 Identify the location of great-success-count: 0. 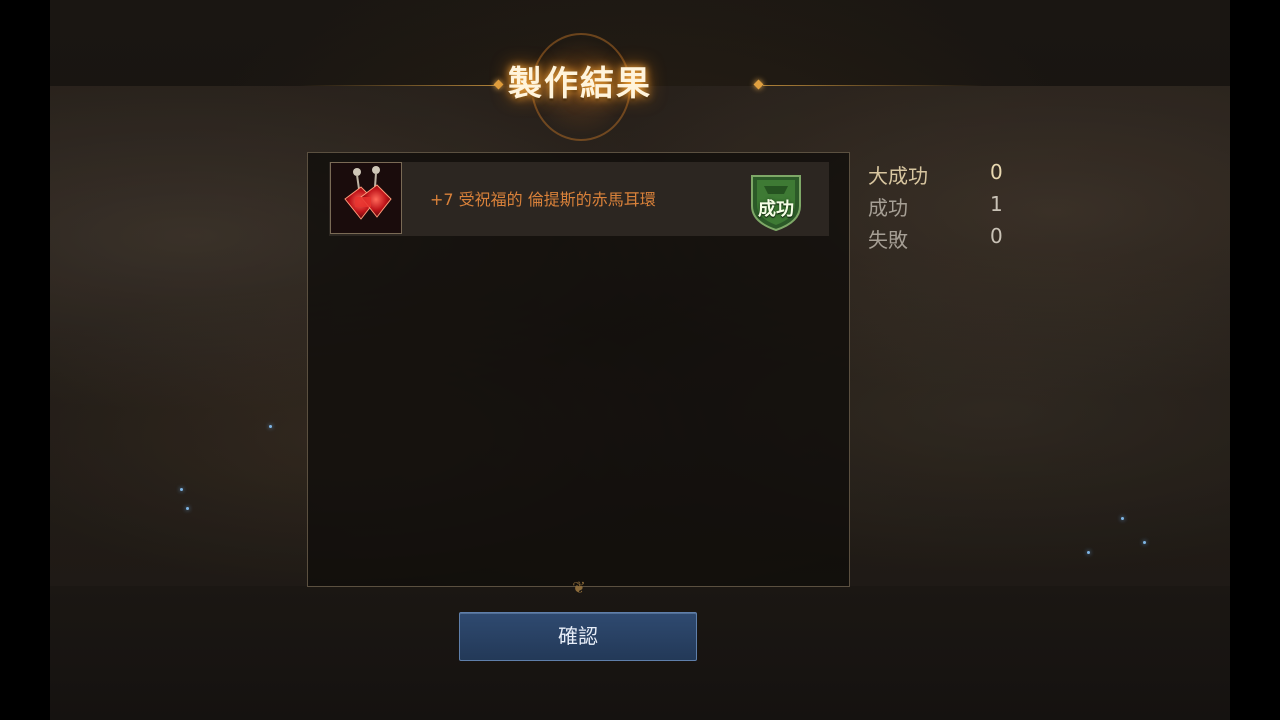
(996, 172).